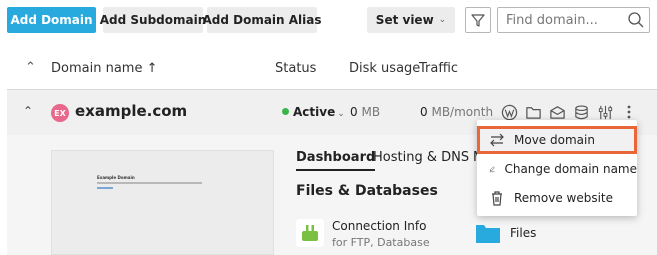  I want to click on status-dot, so click(285, 111).